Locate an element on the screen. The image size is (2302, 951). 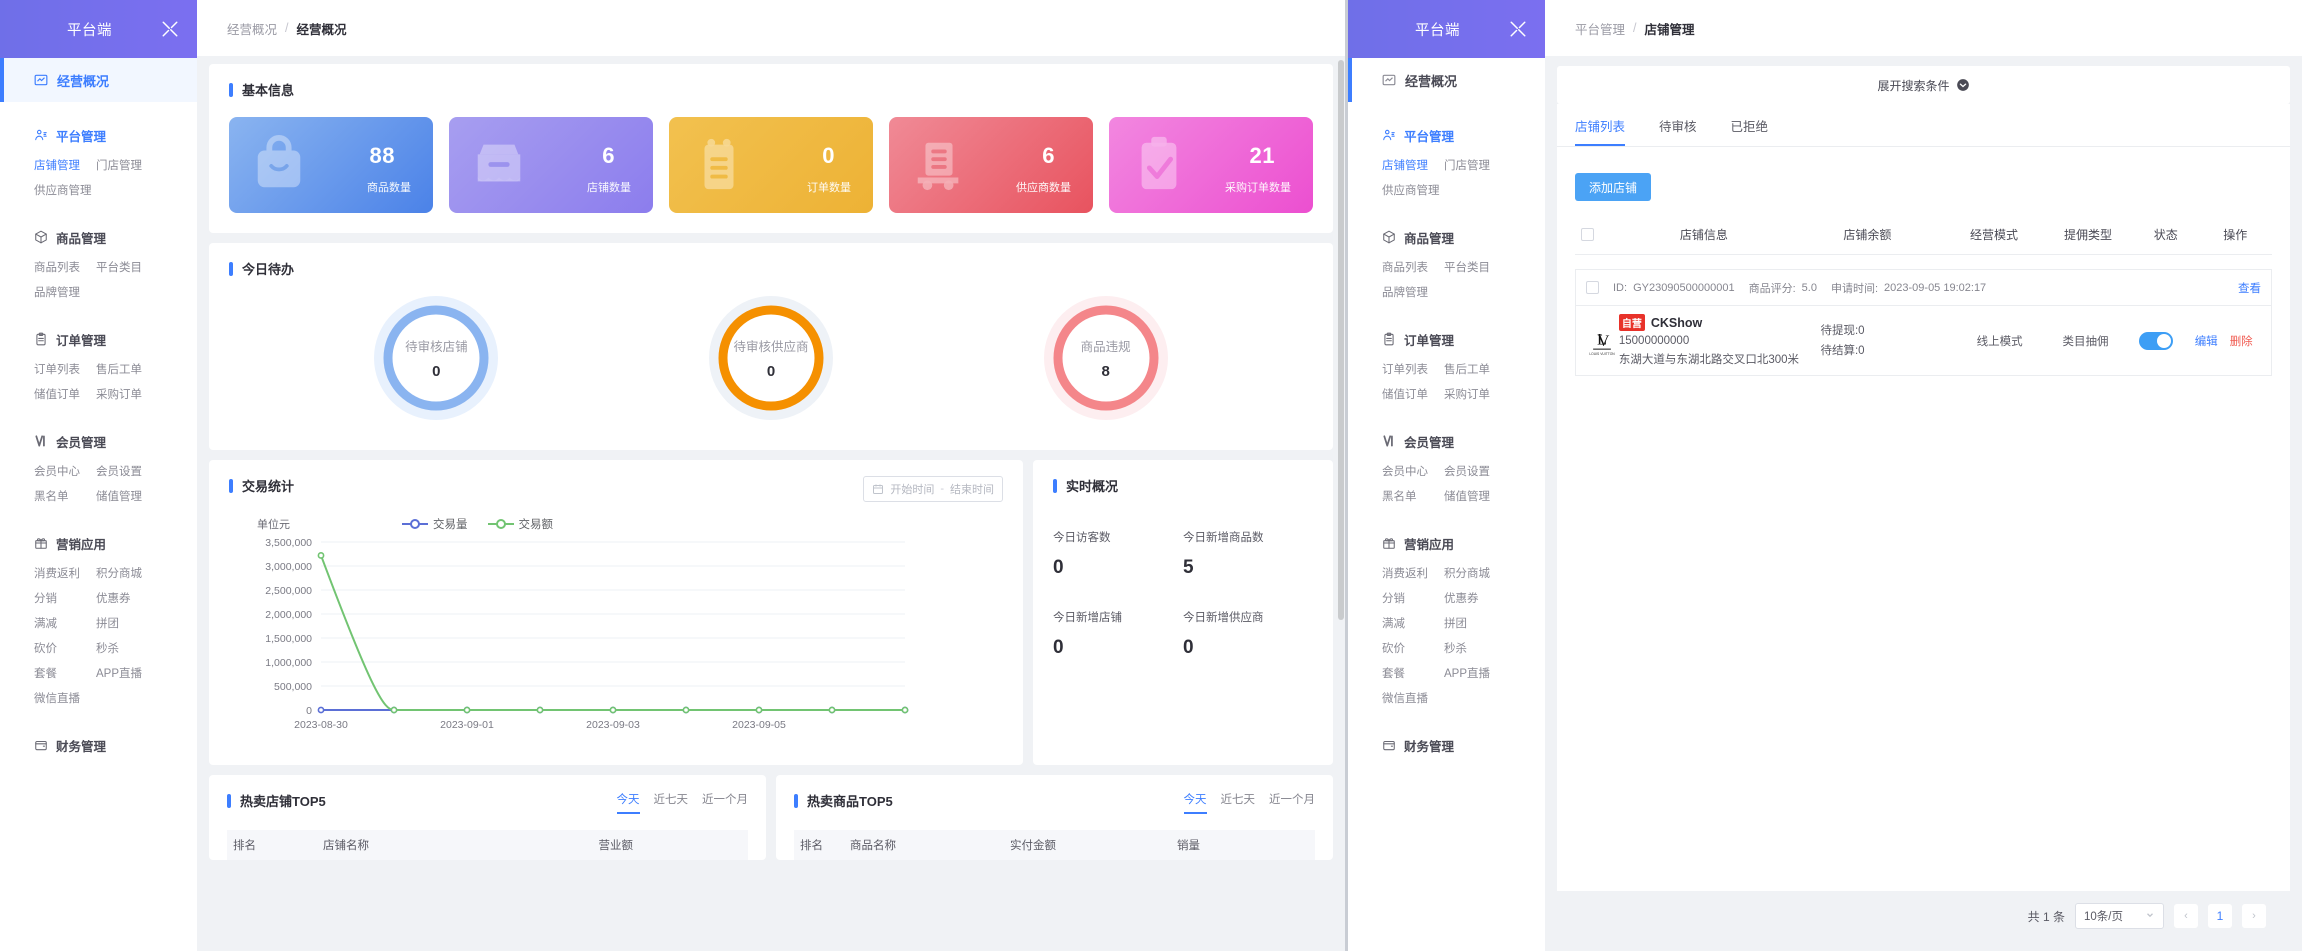
todo-donut-0: 待审核店铺 0 is located at coordinates (436, 358).